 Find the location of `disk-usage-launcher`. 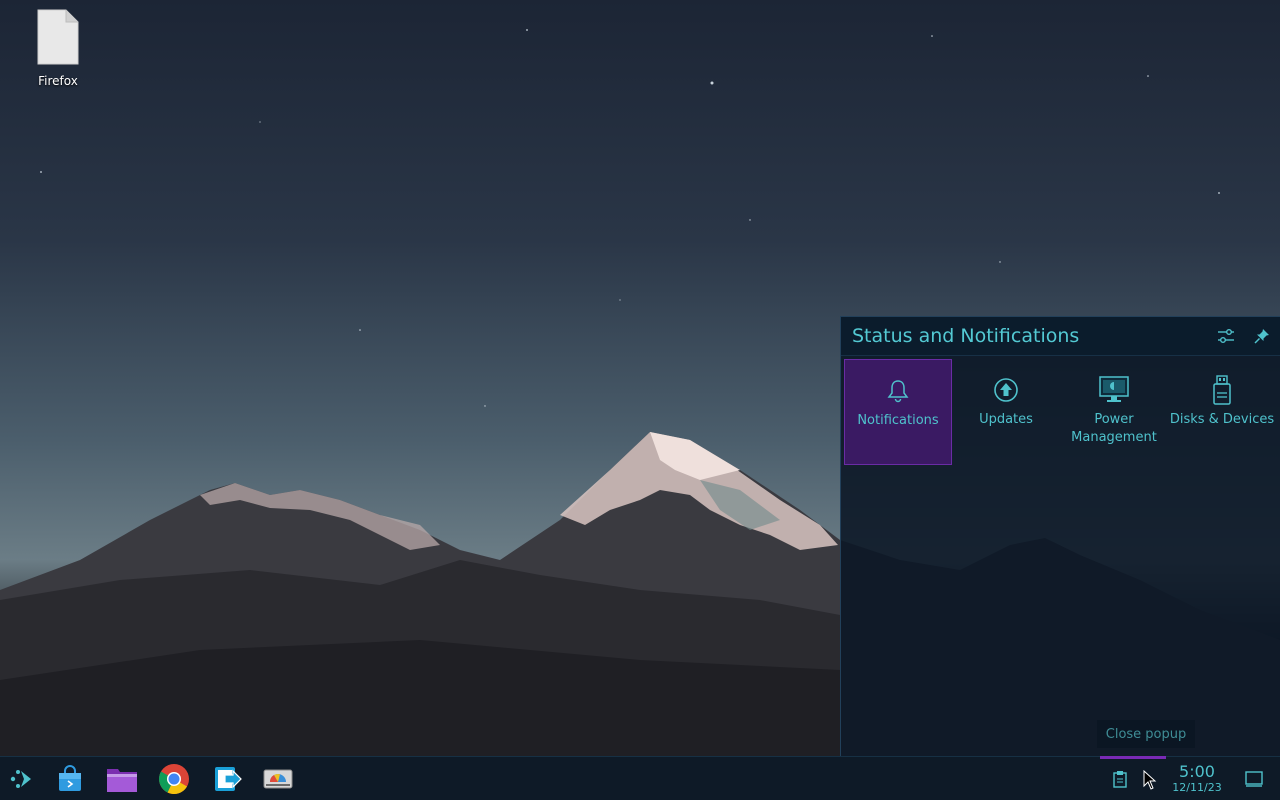

disk-usage-launcher is located at coordinates (278, 778).